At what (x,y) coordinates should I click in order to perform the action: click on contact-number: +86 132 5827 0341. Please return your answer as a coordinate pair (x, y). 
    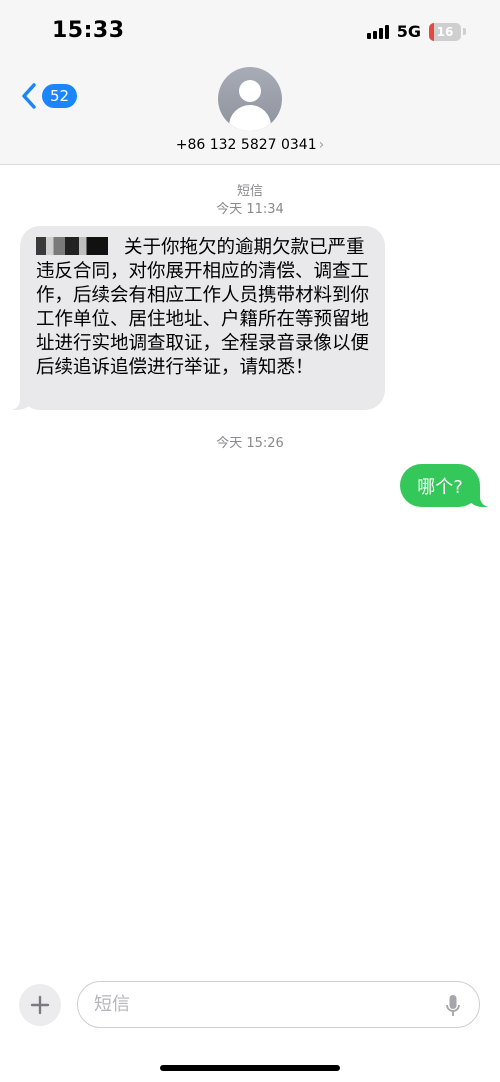
    Looking at the image, I should click on (246, 145).